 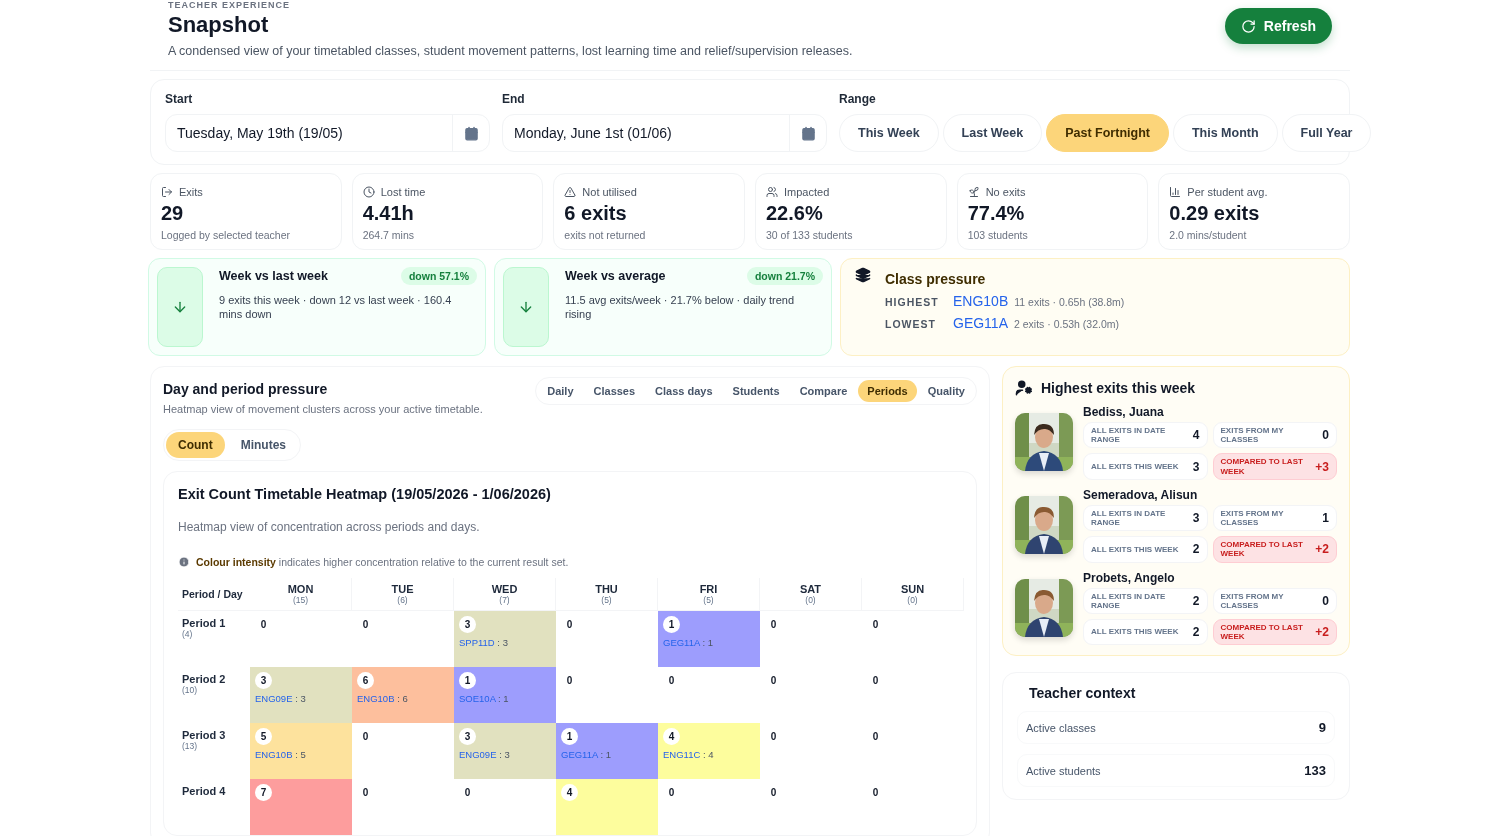 What do you see at coordinates (823, 391) in the screenshot?
I see `view-tab: Compare` at bounding box center [823, 391].